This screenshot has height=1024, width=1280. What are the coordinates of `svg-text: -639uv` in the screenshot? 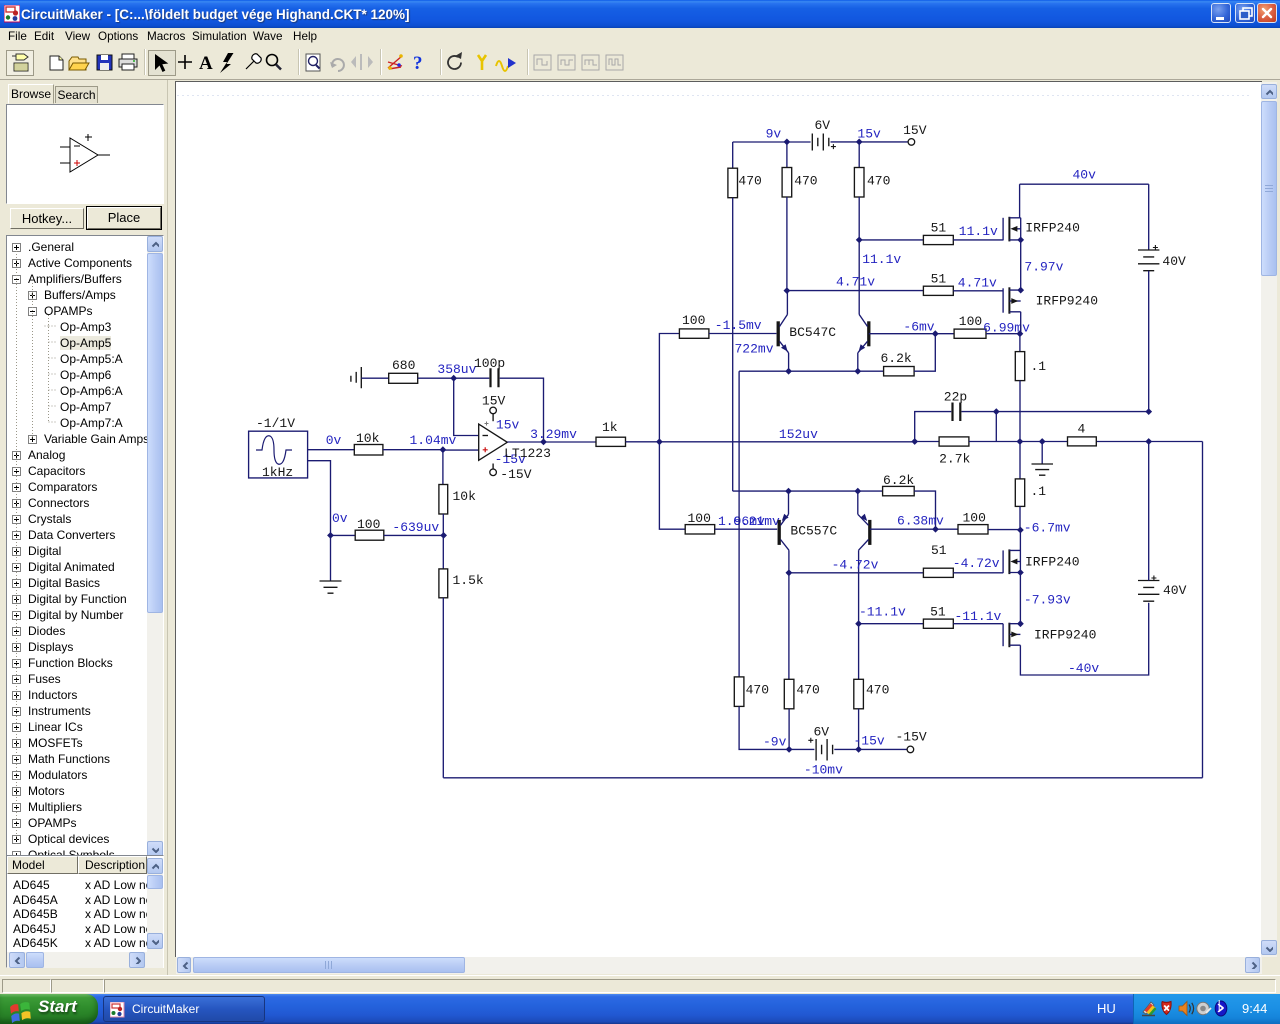 It's located at (415, 527).